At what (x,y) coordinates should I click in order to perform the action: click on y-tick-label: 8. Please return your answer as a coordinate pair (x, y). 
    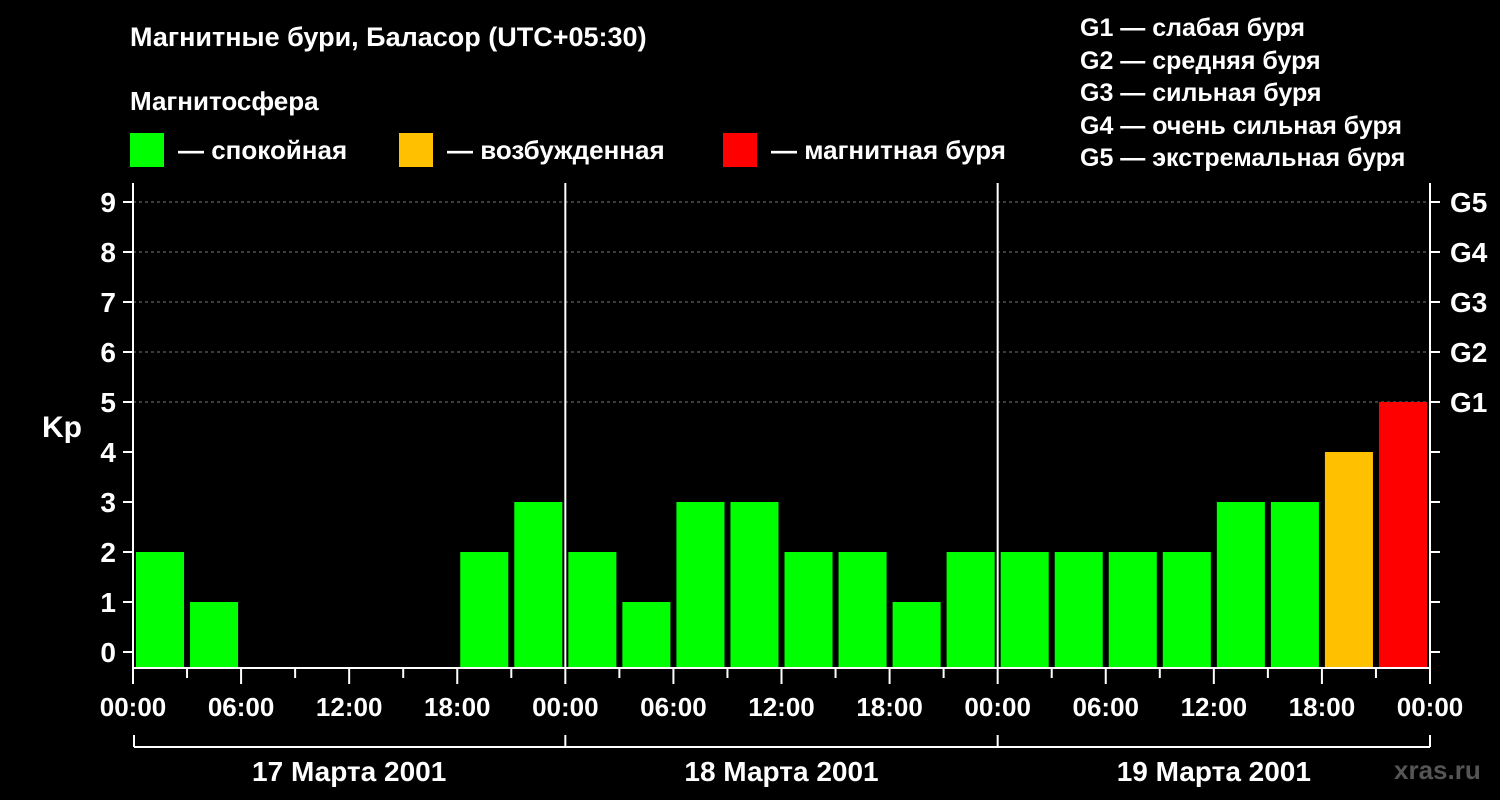
    Looking at the image, I should click on (108, 252).